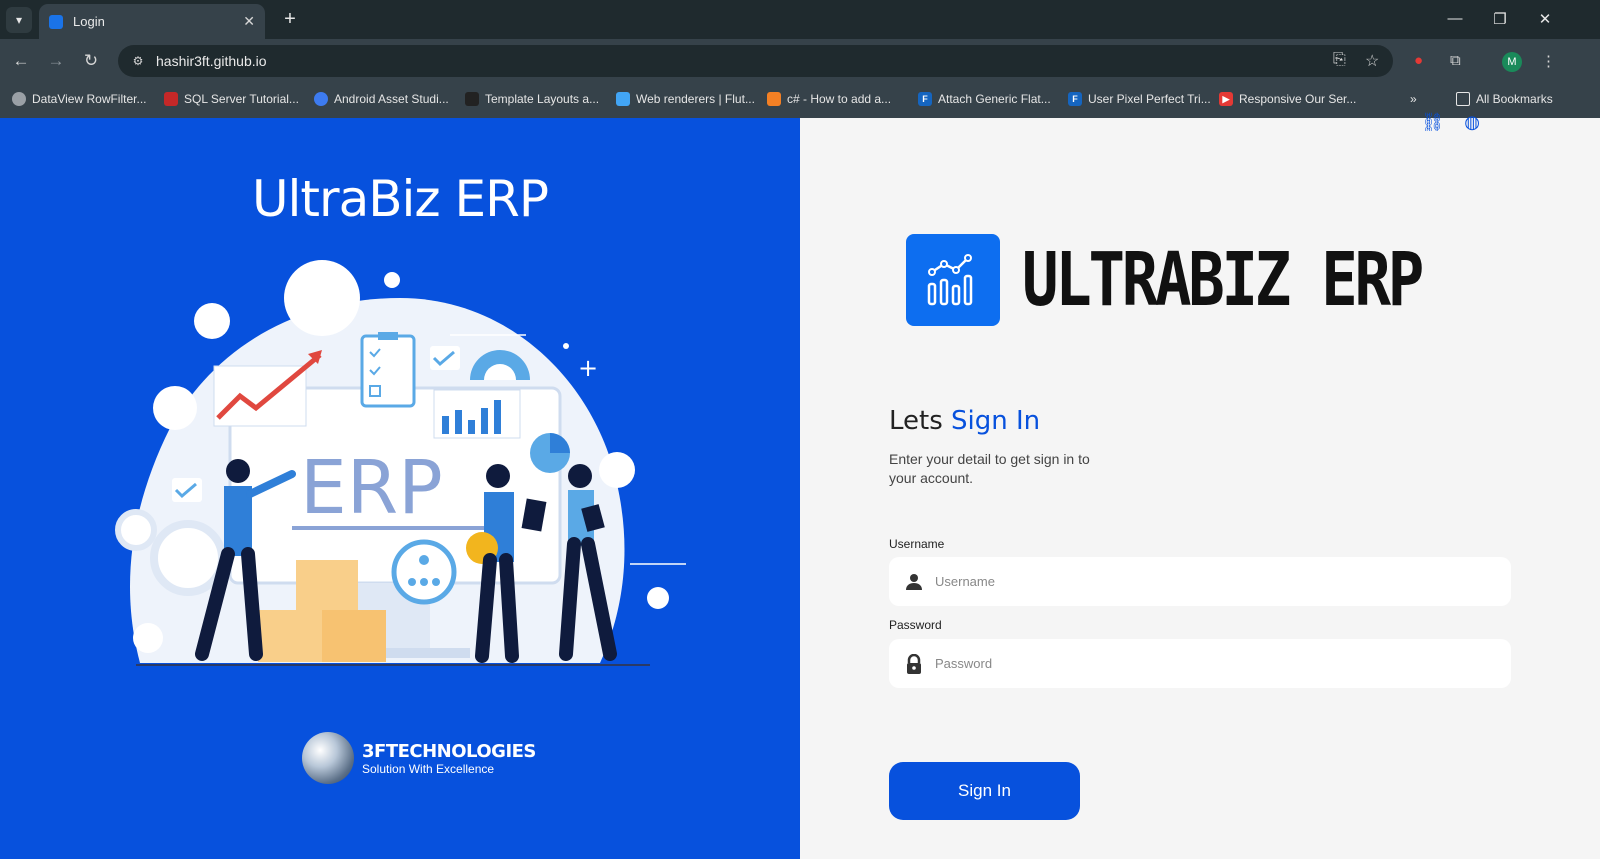 The height and width of the screenshot is (859, 1600). Describe the element at coordinates (1432, 122) in the screenshot. I see `link-icon: ⛓` at that location.